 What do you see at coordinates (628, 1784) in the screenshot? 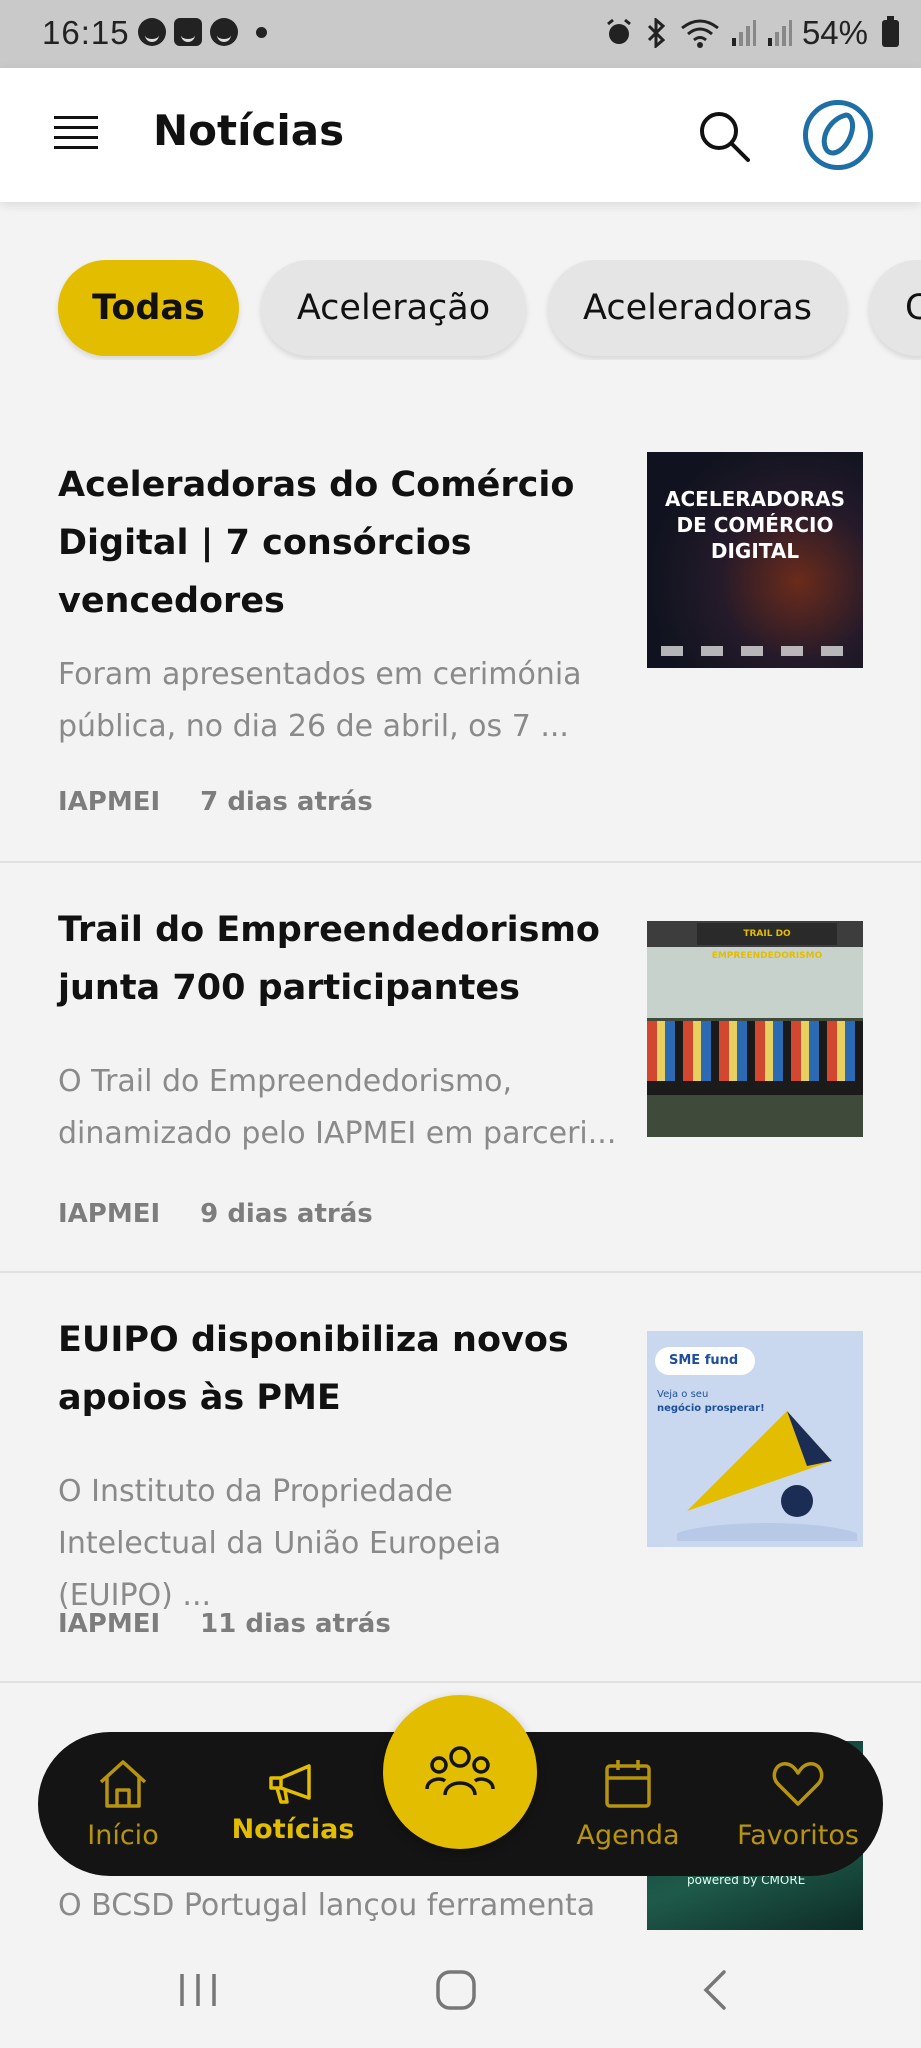
I see `calendar-icon` at bounding box center [628, 1784].